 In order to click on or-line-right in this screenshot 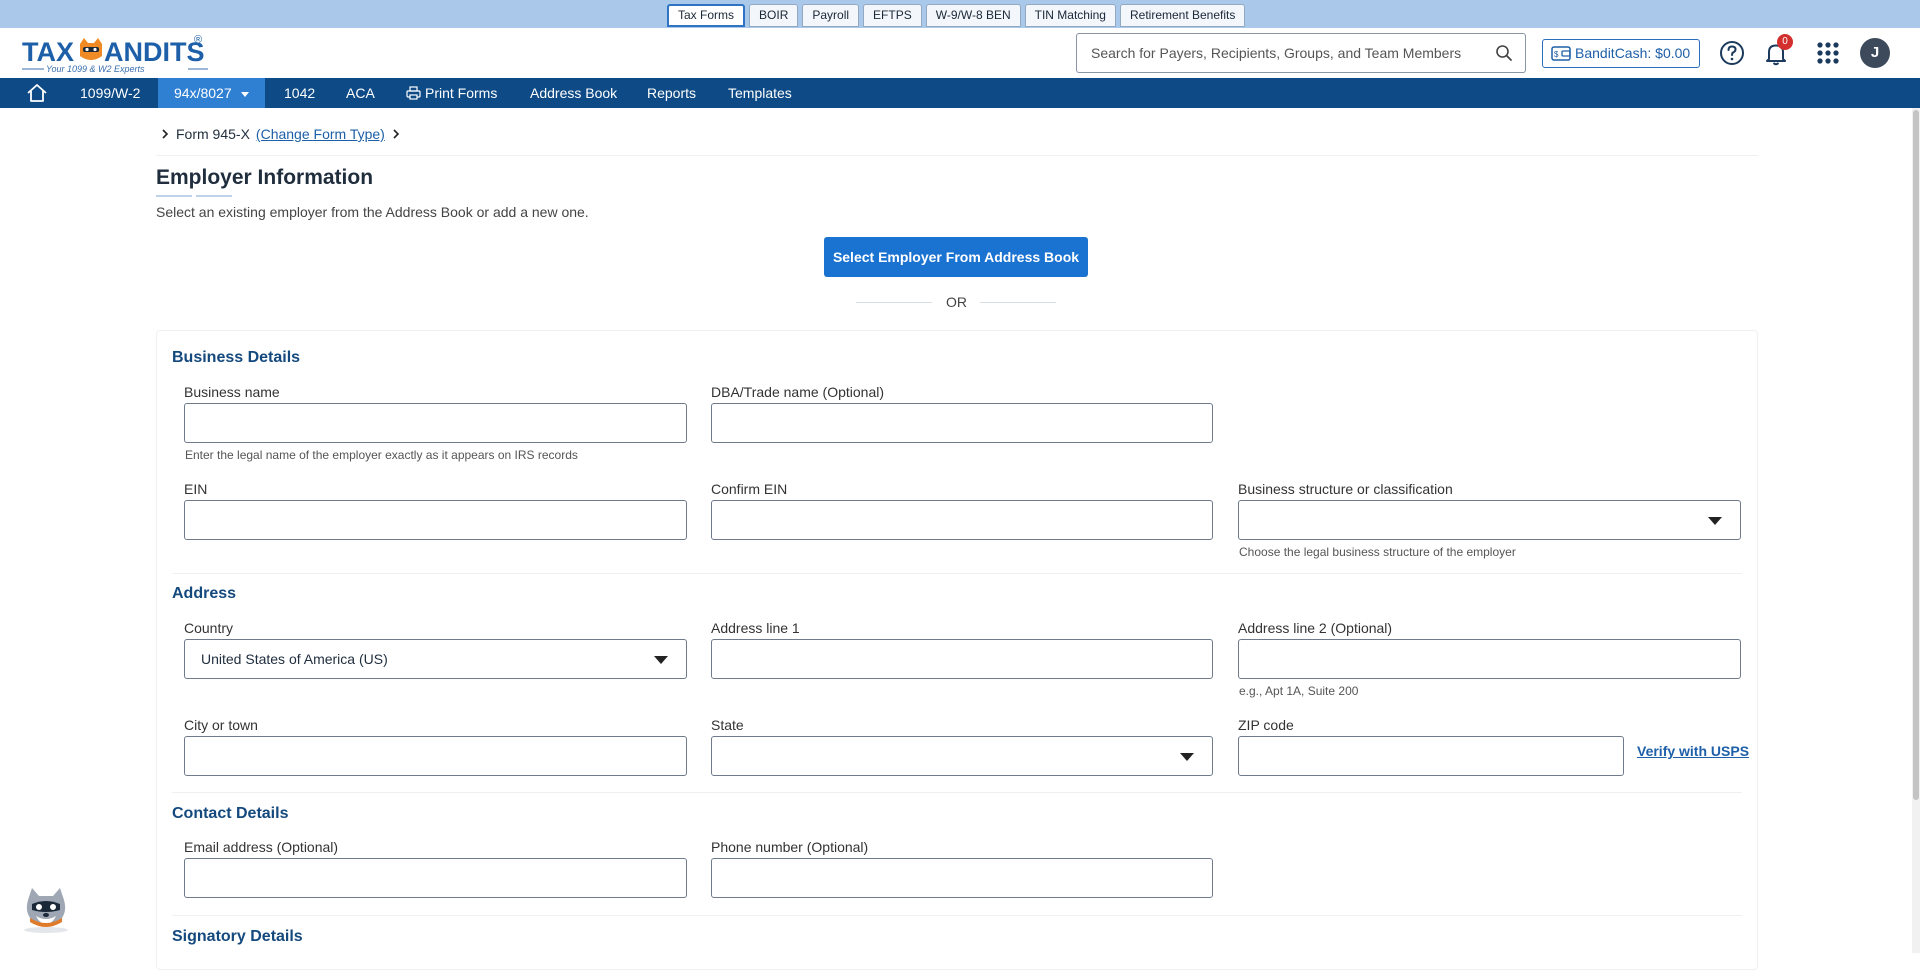, I will do `click(1018, 302)`.